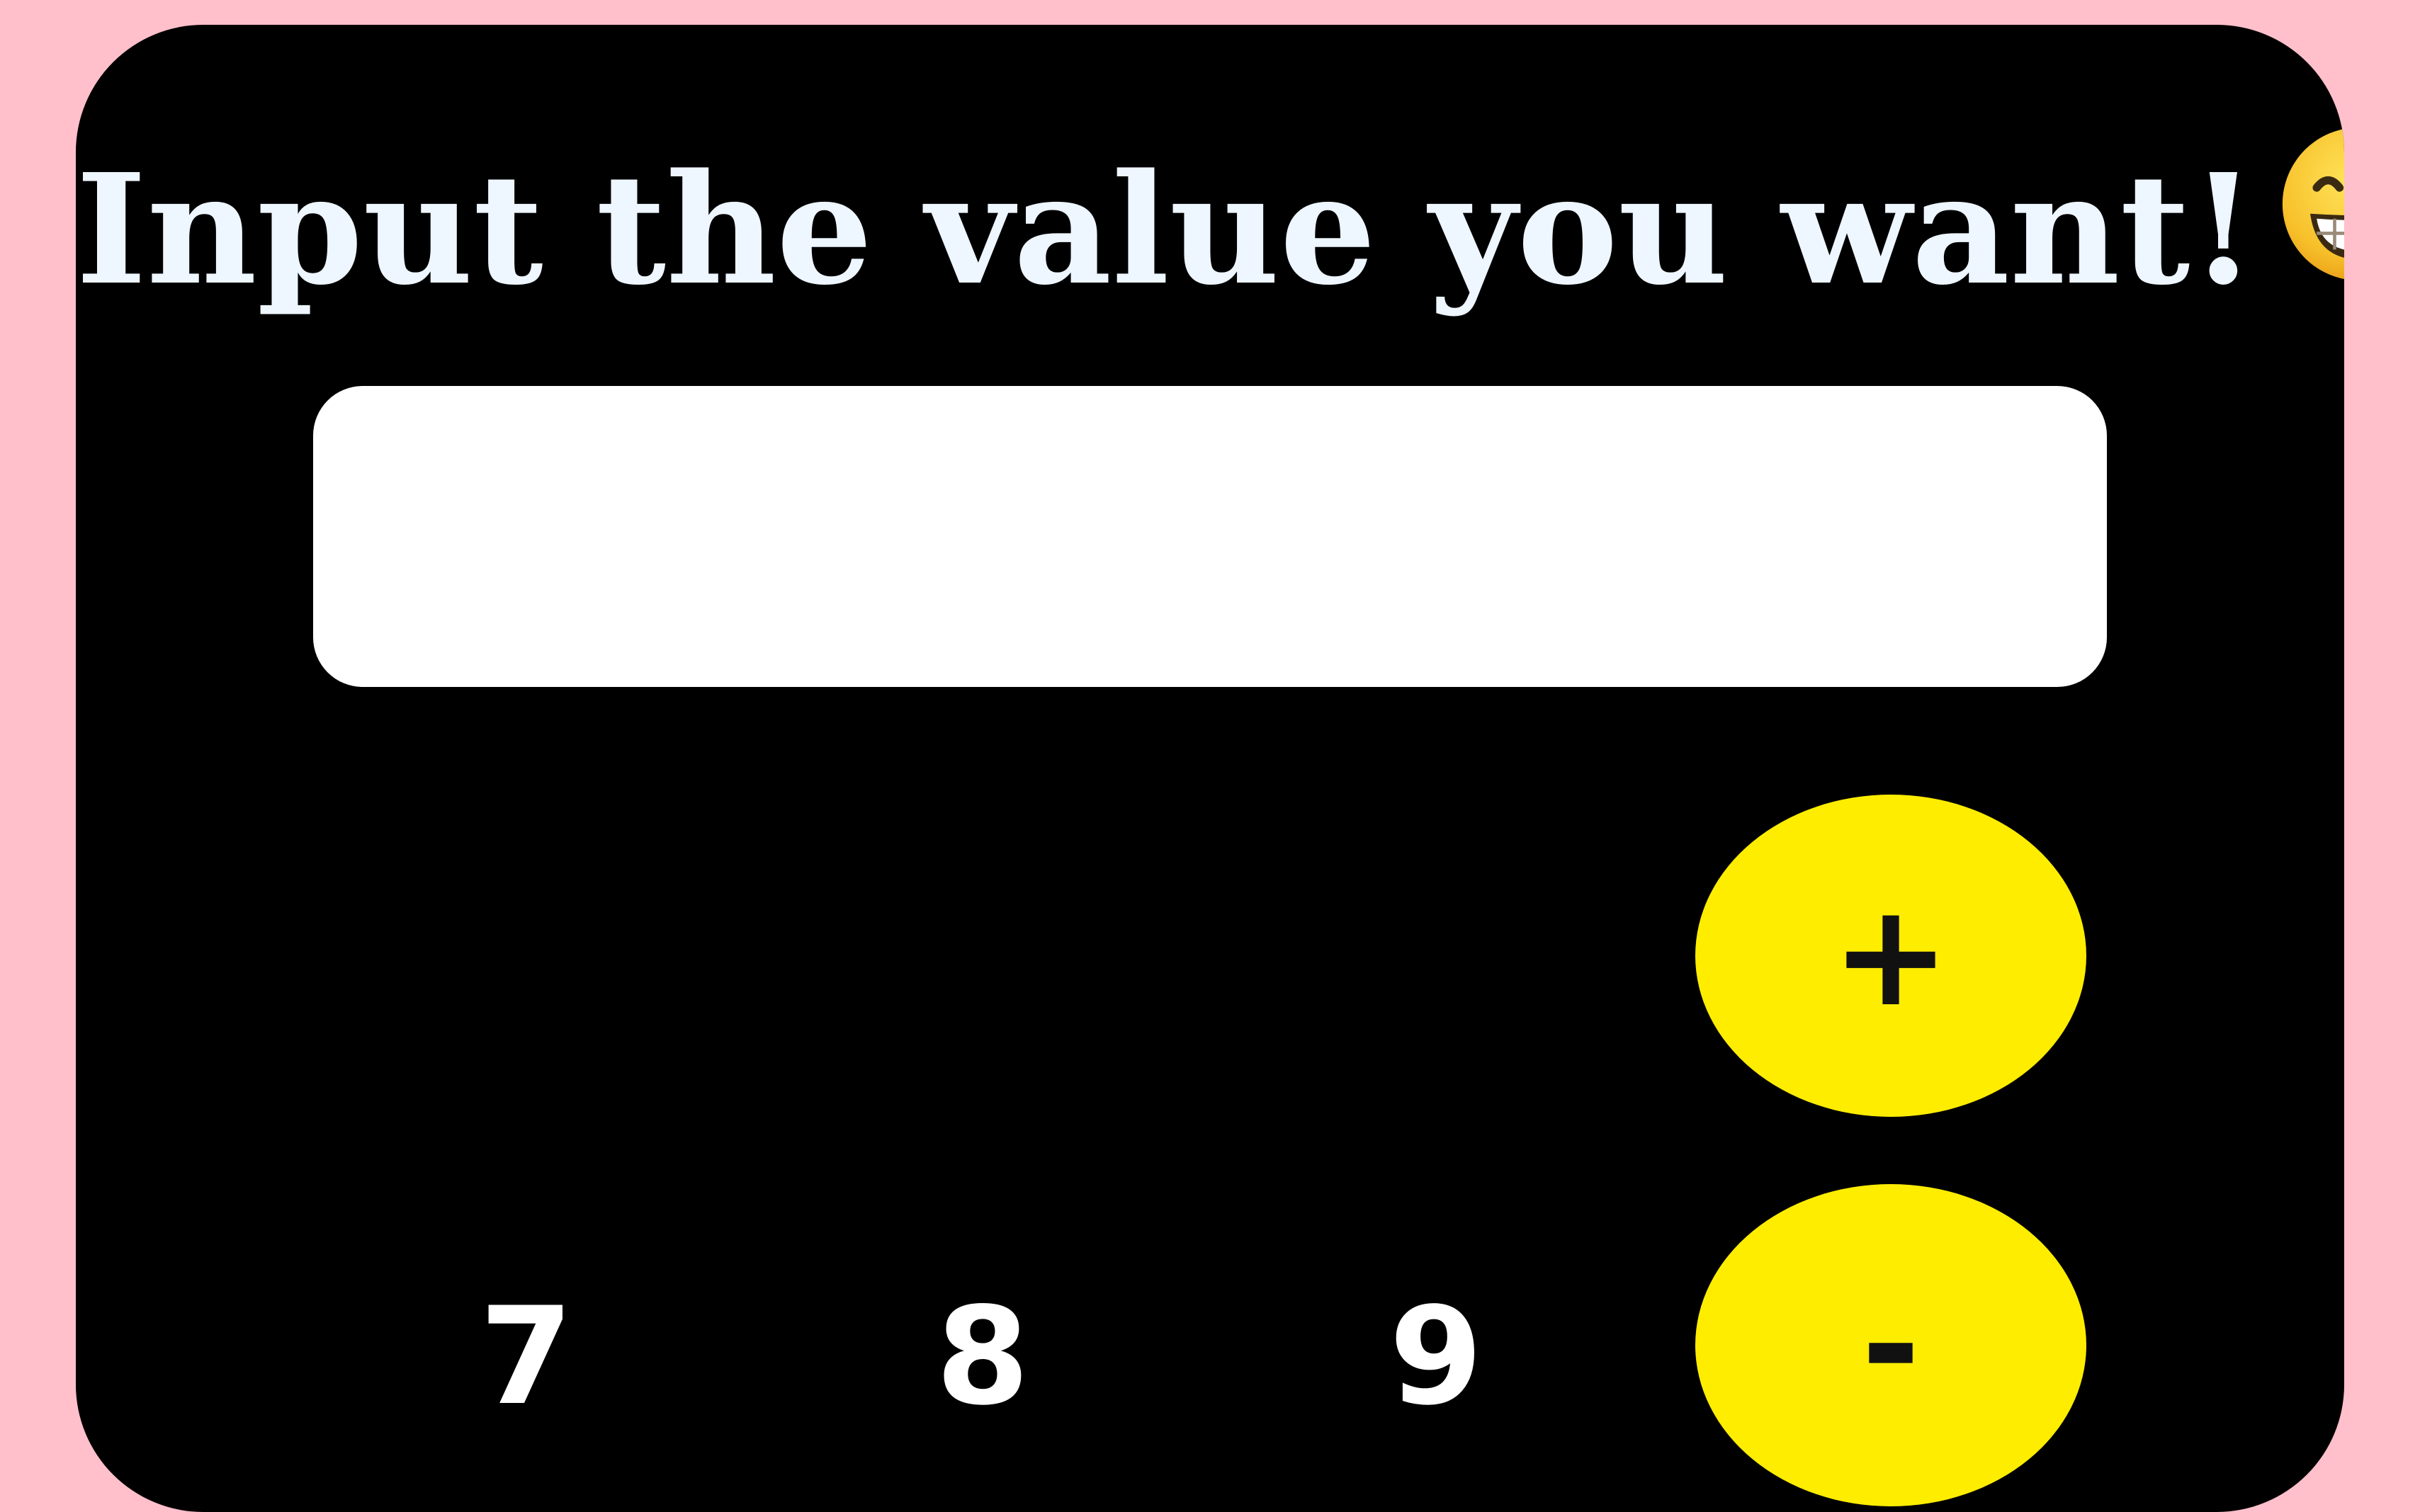 The image size is (2420, 1512). Describe the element at coordinates (1436, 1356) in the screenshot. I see `digit-9-button: 9` at that location.